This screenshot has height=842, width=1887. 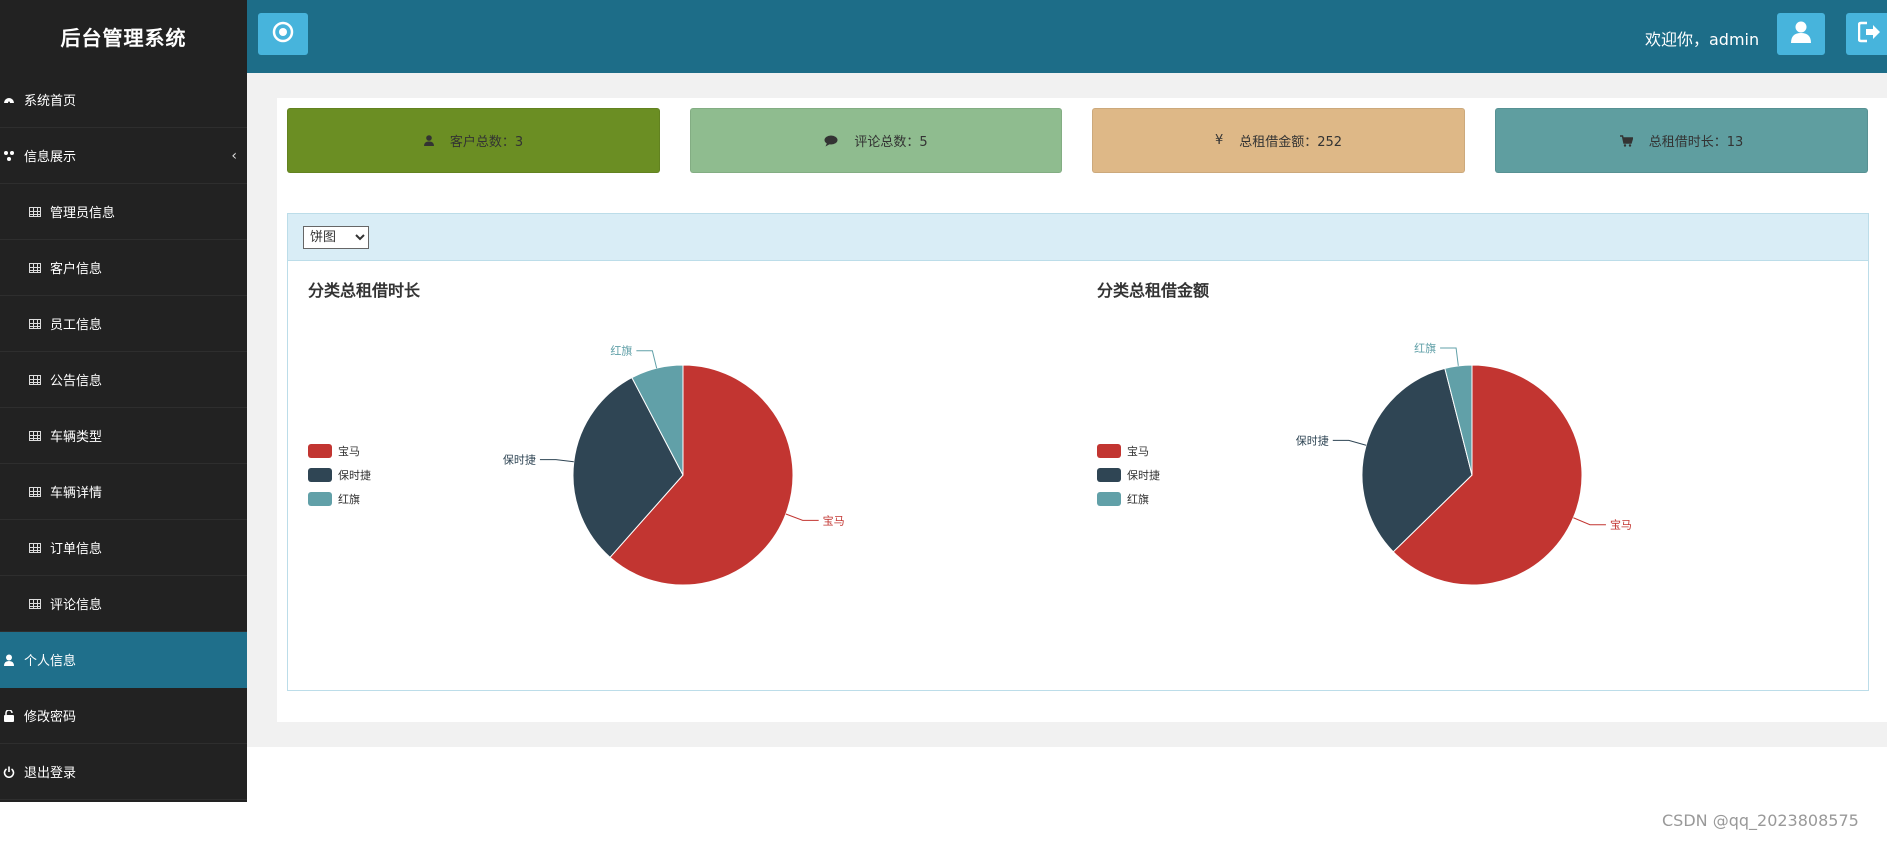 I want to click on sidebar-item-change-password: 修改密码, so click(x=123, y=716).